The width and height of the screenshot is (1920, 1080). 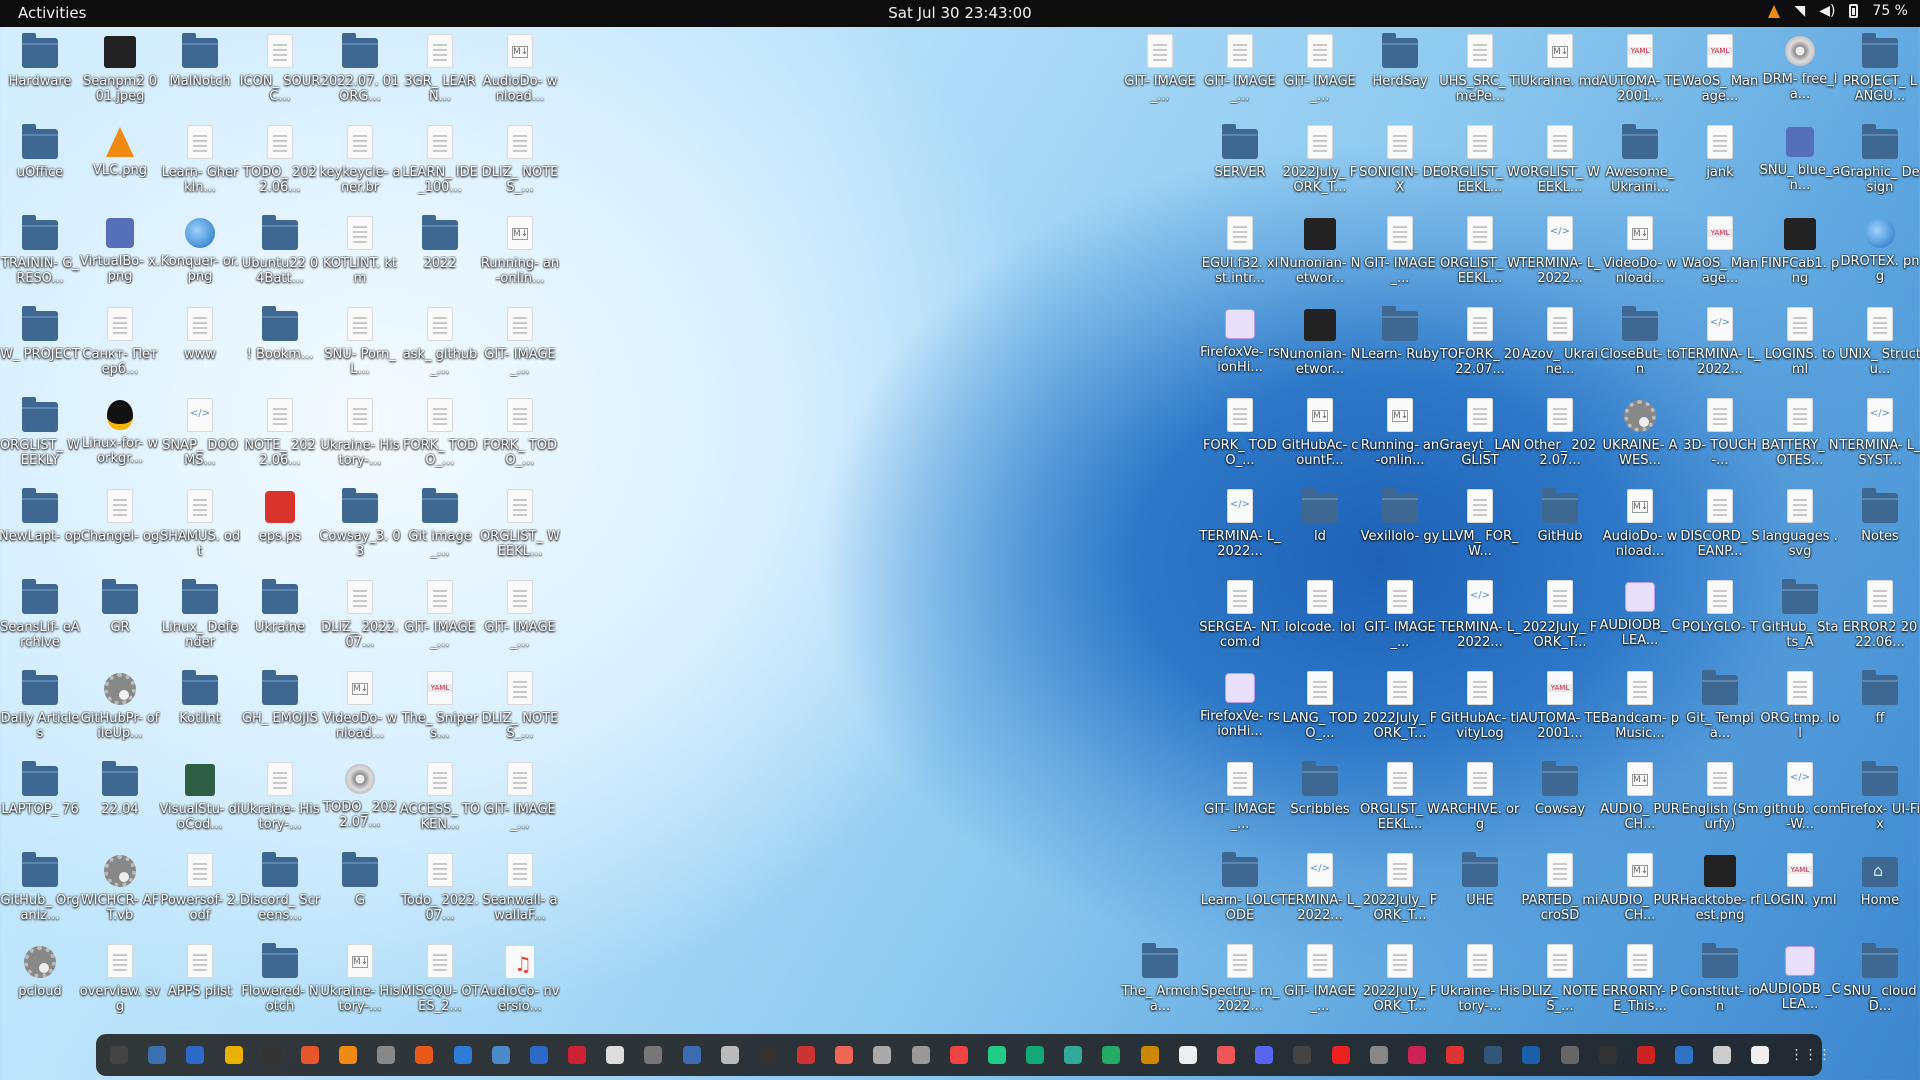 I want to click on desktop-icon: VLC.png, so click(x=120, y=165).